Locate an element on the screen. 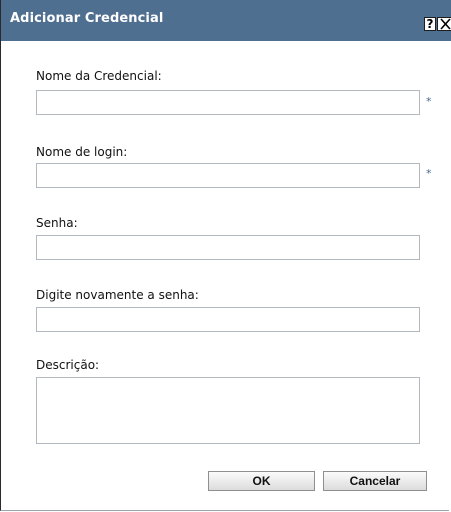 The height and width of the screenshot is (512, 451). confirm-password-input is located at coordinates (228, 319).